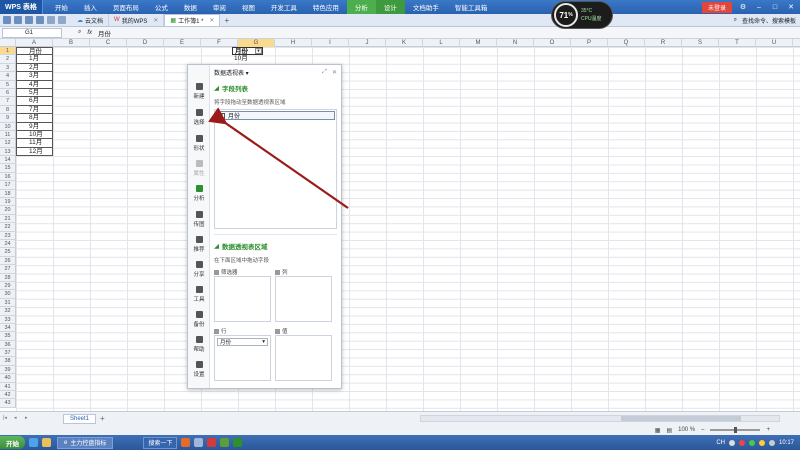 This screenshot has height=450, width=800. I want to click on row-header-12: 12, so click(8, 143).